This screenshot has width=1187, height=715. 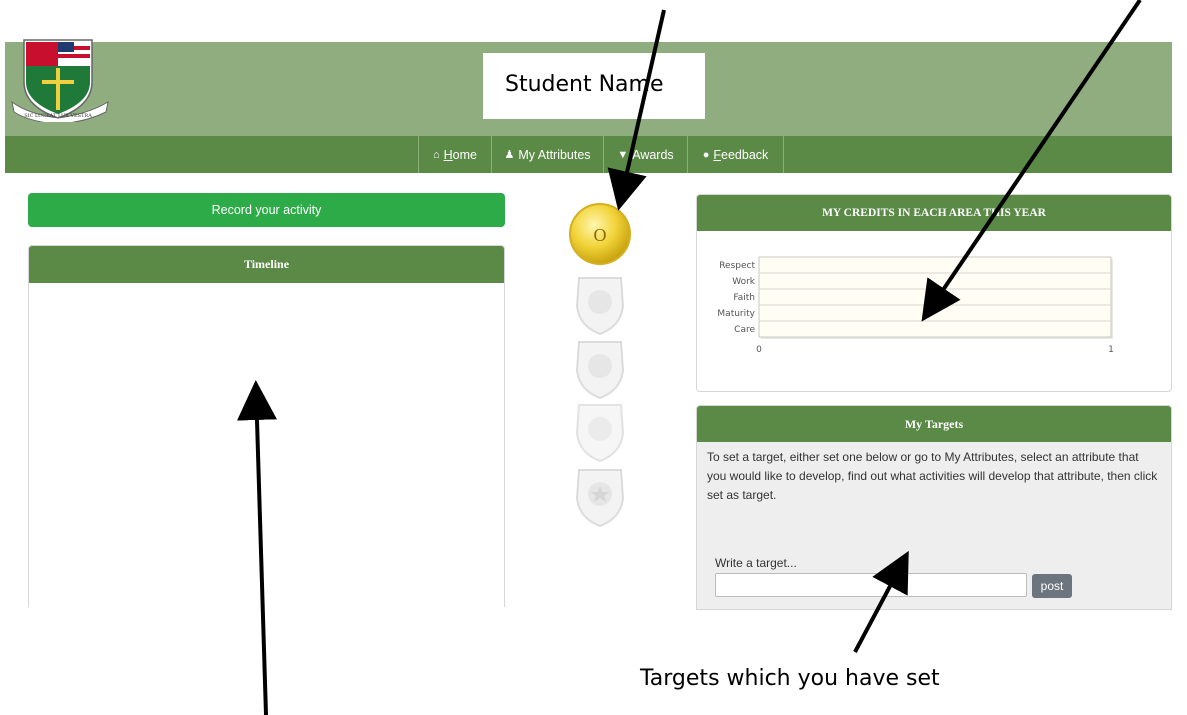 What do you see at coordinates (436, 154) in the screenshot?
I see `home-icon: ⌂` at bounding box center [436, 154].